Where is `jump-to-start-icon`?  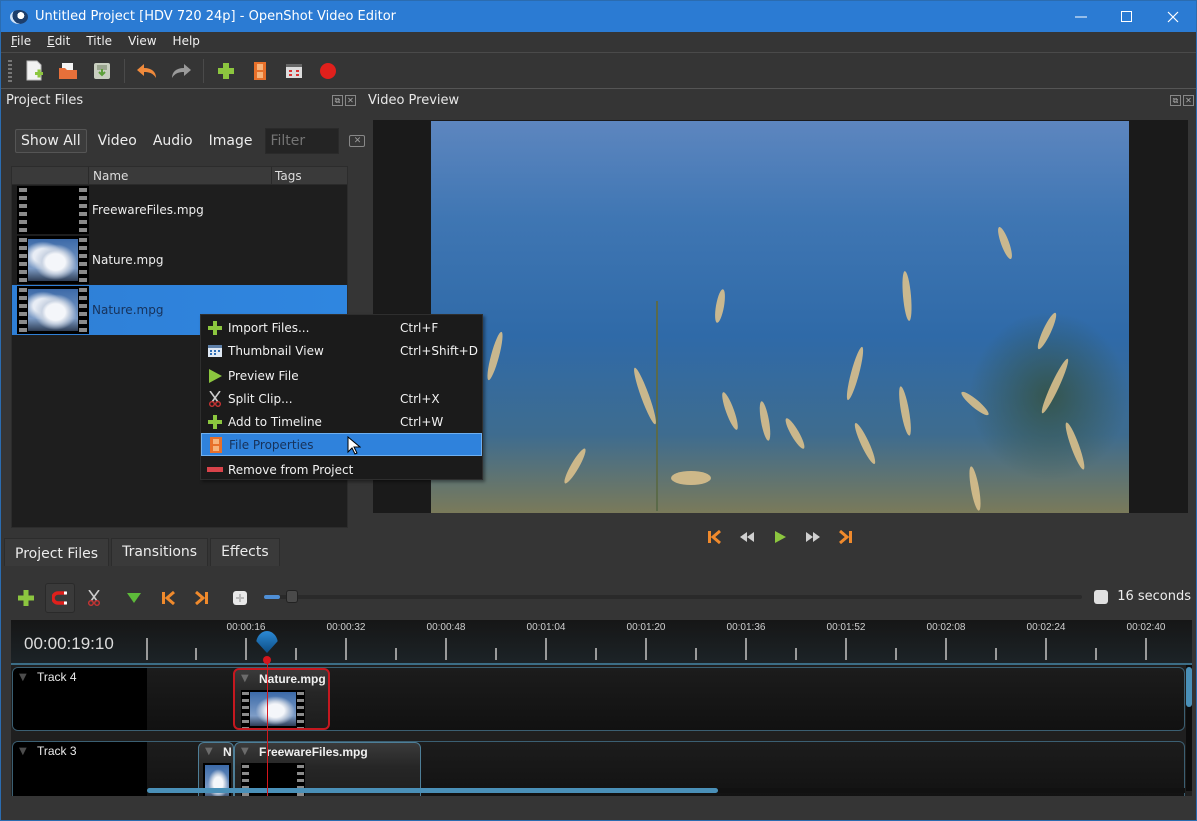 jump-to-start-icon is located at coordinates (714, 537).